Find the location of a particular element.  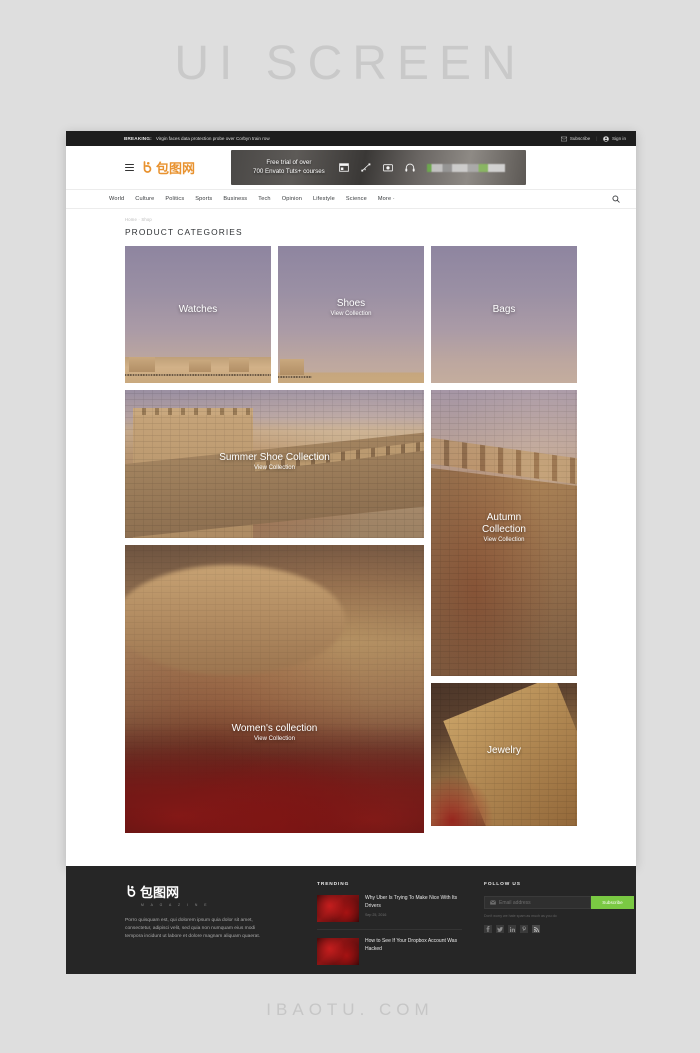

breadcrumb-home: Home is located at coordinates (131, 219).